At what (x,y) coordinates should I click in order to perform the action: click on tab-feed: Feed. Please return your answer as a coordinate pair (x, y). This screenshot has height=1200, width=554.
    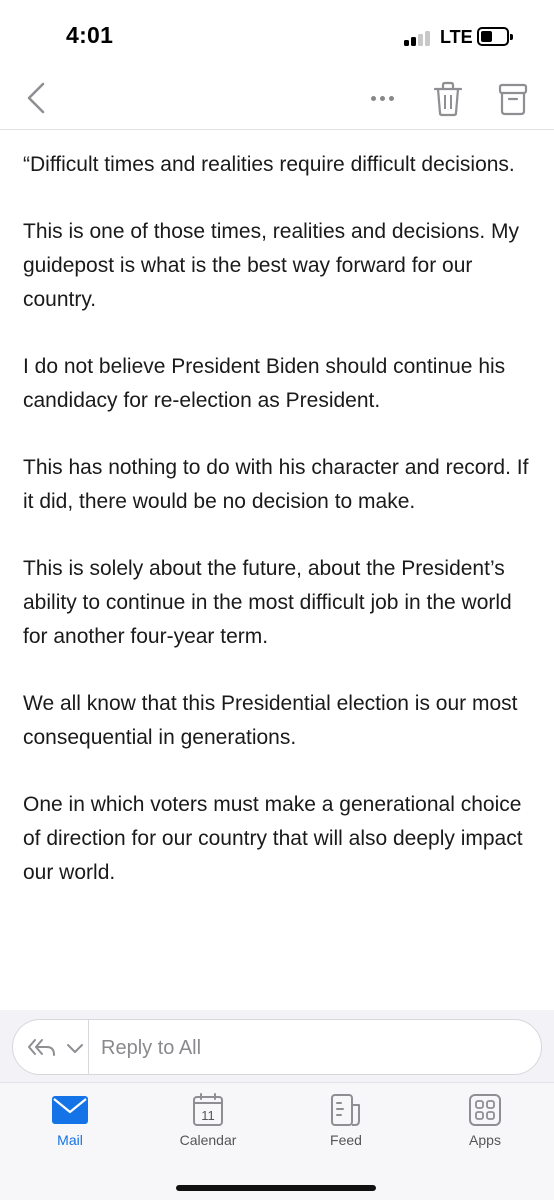
    Looking at the image, I should click on (346, 1124).